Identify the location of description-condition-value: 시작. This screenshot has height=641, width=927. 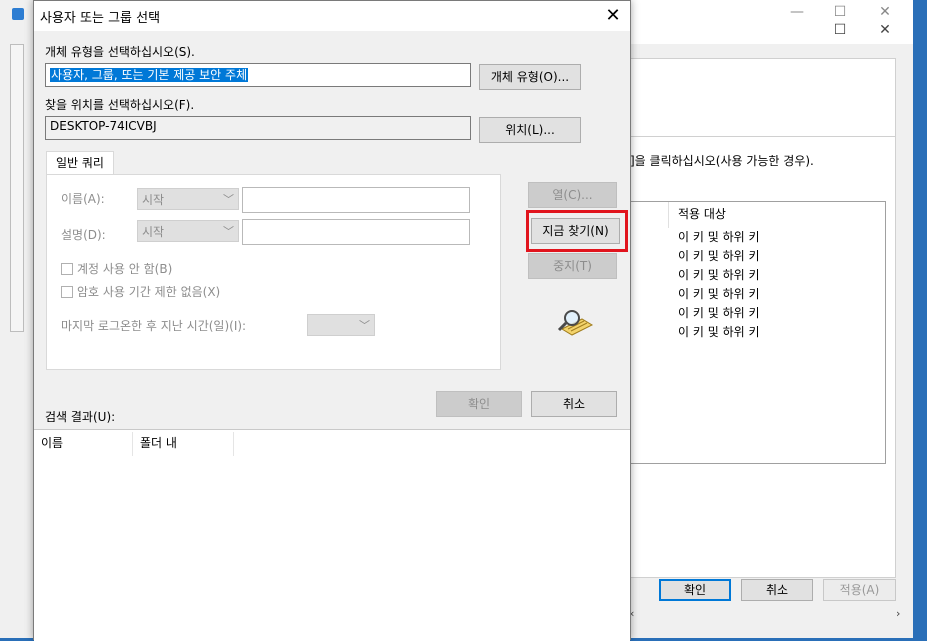
(153, 232).